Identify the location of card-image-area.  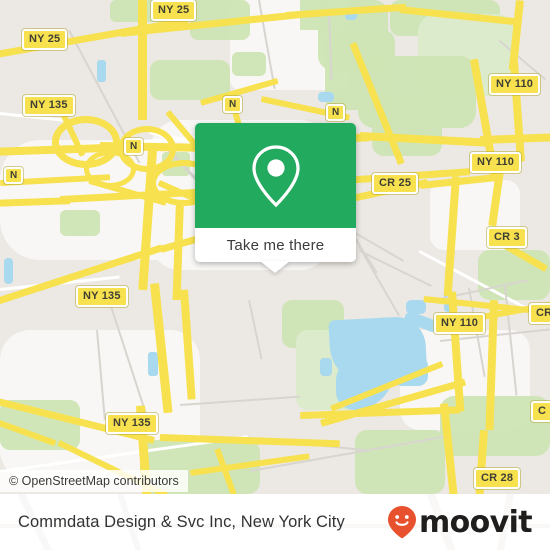
(275, 175).